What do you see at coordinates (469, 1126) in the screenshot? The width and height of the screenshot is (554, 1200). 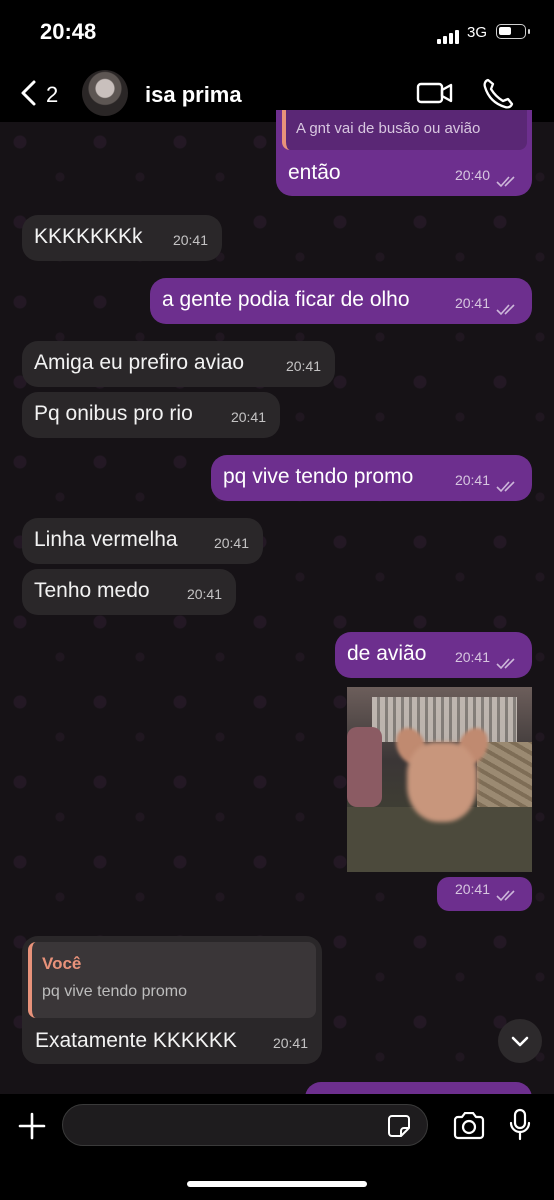 I see `camera-icon` at bounding box center [469, 1126].